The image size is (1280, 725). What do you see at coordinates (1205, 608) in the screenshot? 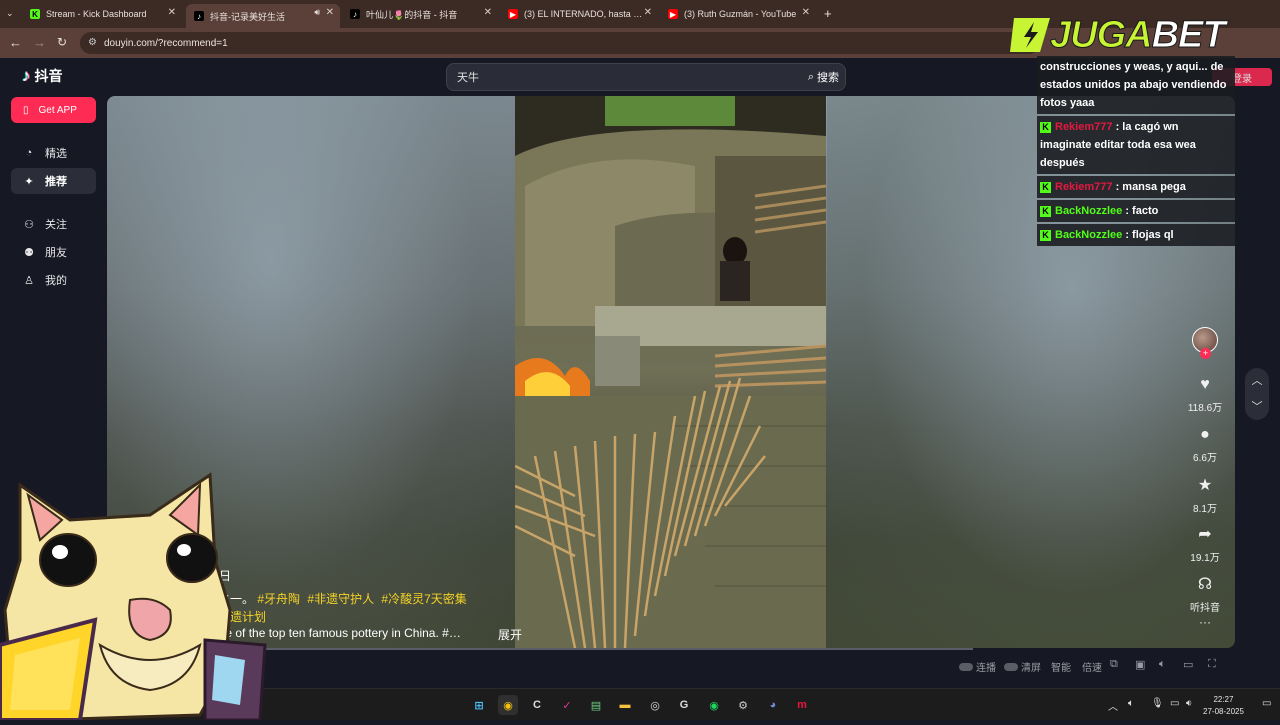
I see `listen-label: 听抖音` at bounding box center [1205, 608].